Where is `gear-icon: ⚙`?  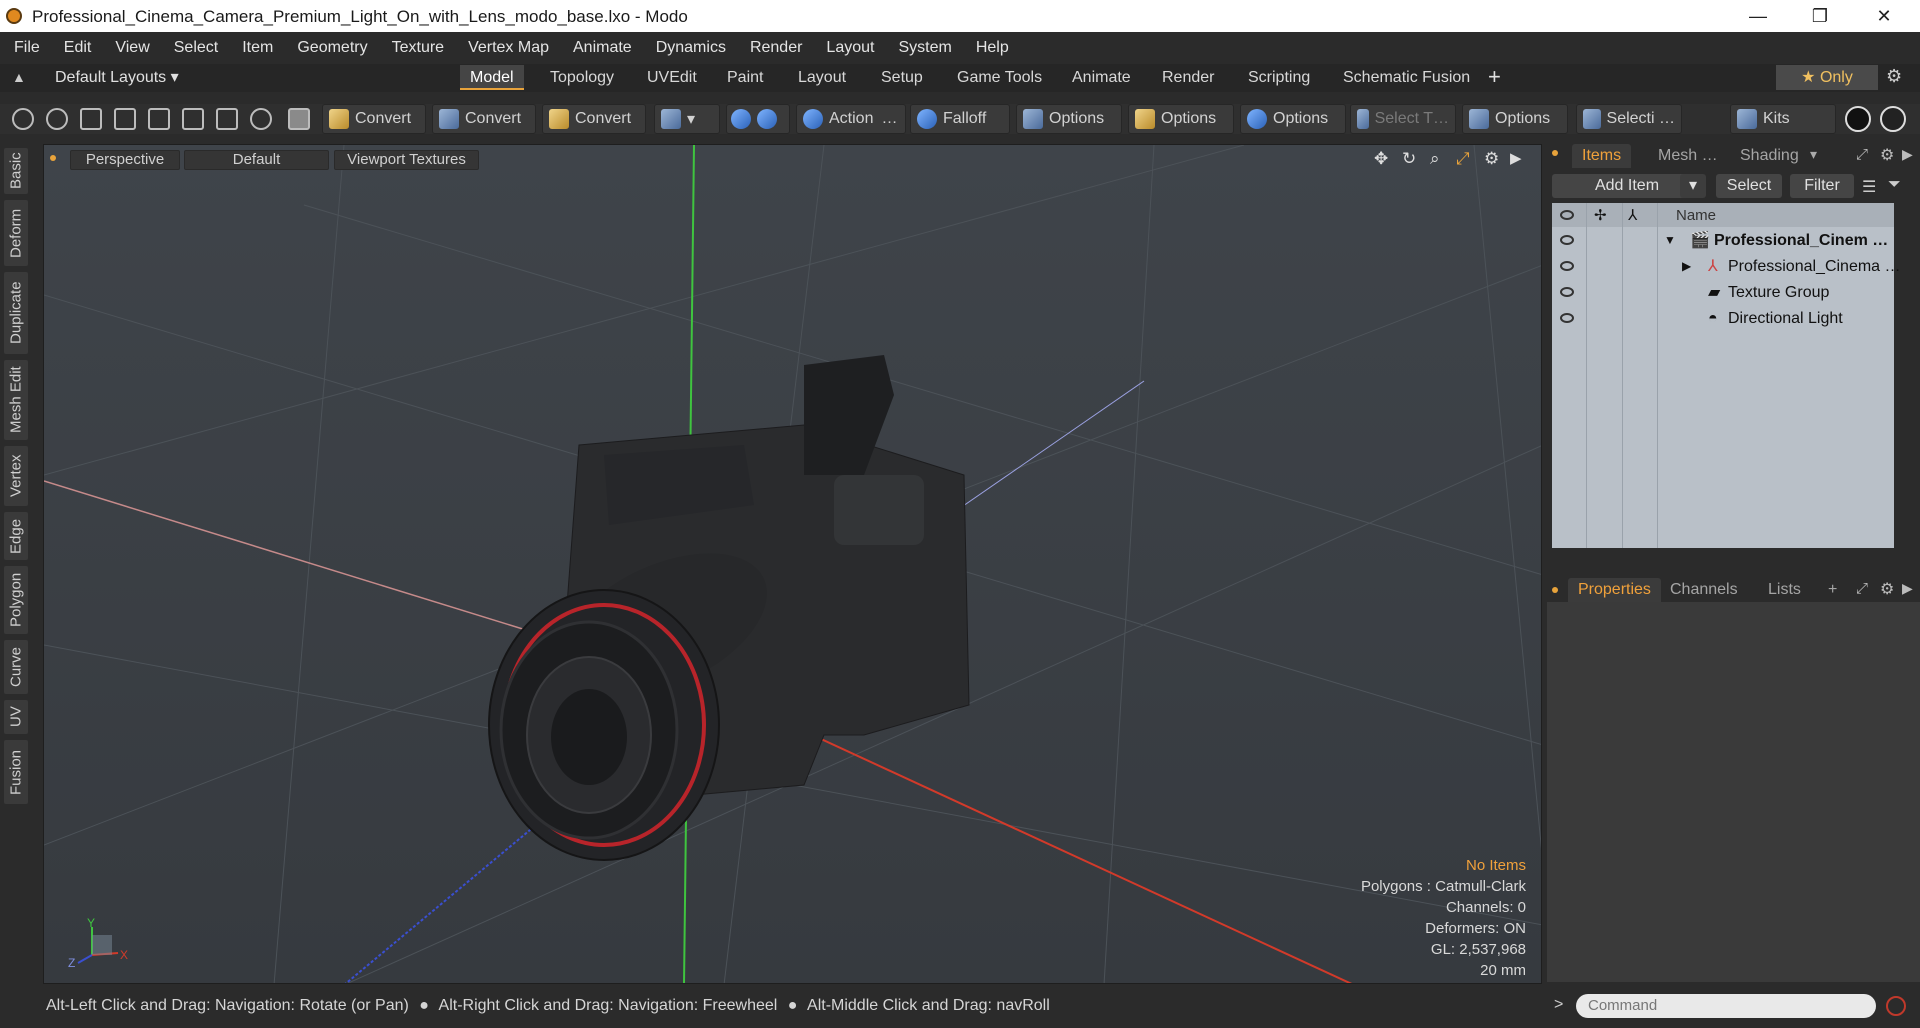
gear-icon: ⚙ is located at coordinates (1887, 155).